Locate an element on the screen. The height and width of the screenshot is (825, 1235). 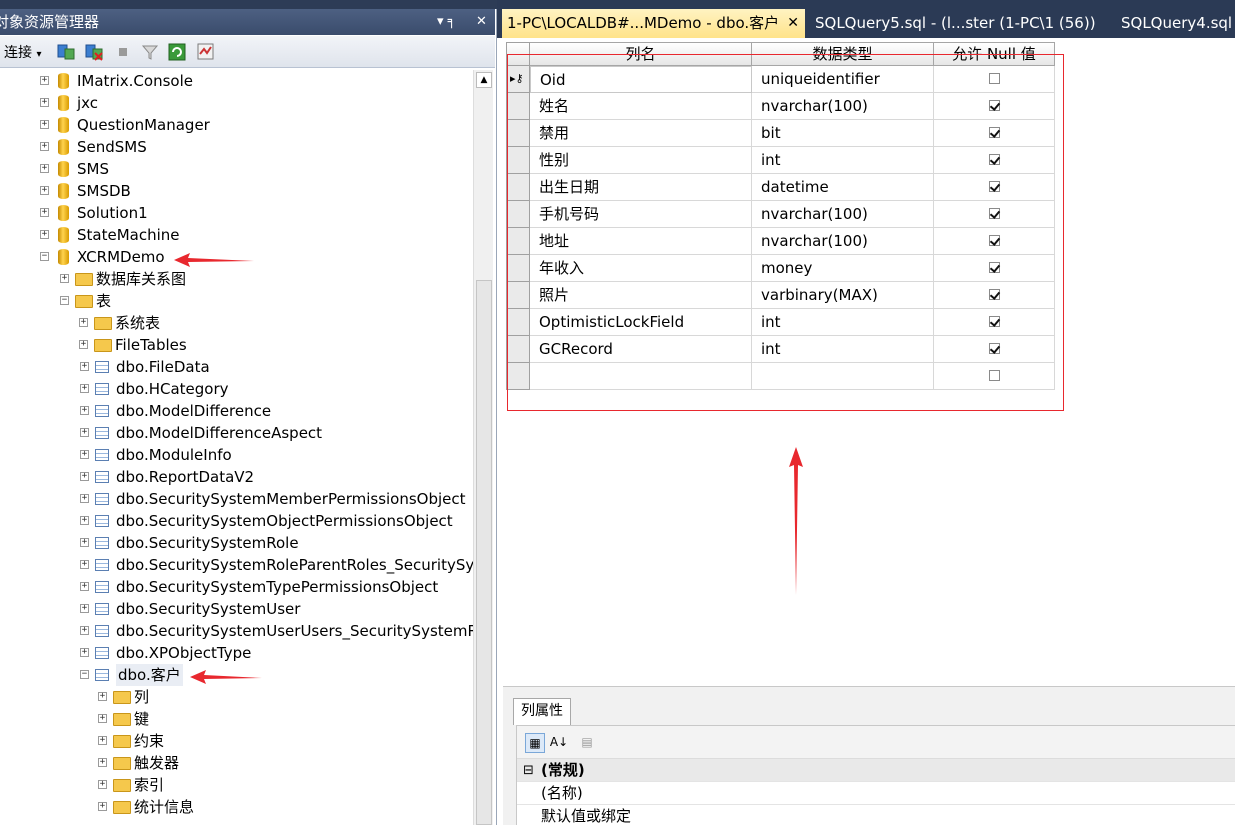
tree-node: + 统计信息 is located at coordinates (285, 807).